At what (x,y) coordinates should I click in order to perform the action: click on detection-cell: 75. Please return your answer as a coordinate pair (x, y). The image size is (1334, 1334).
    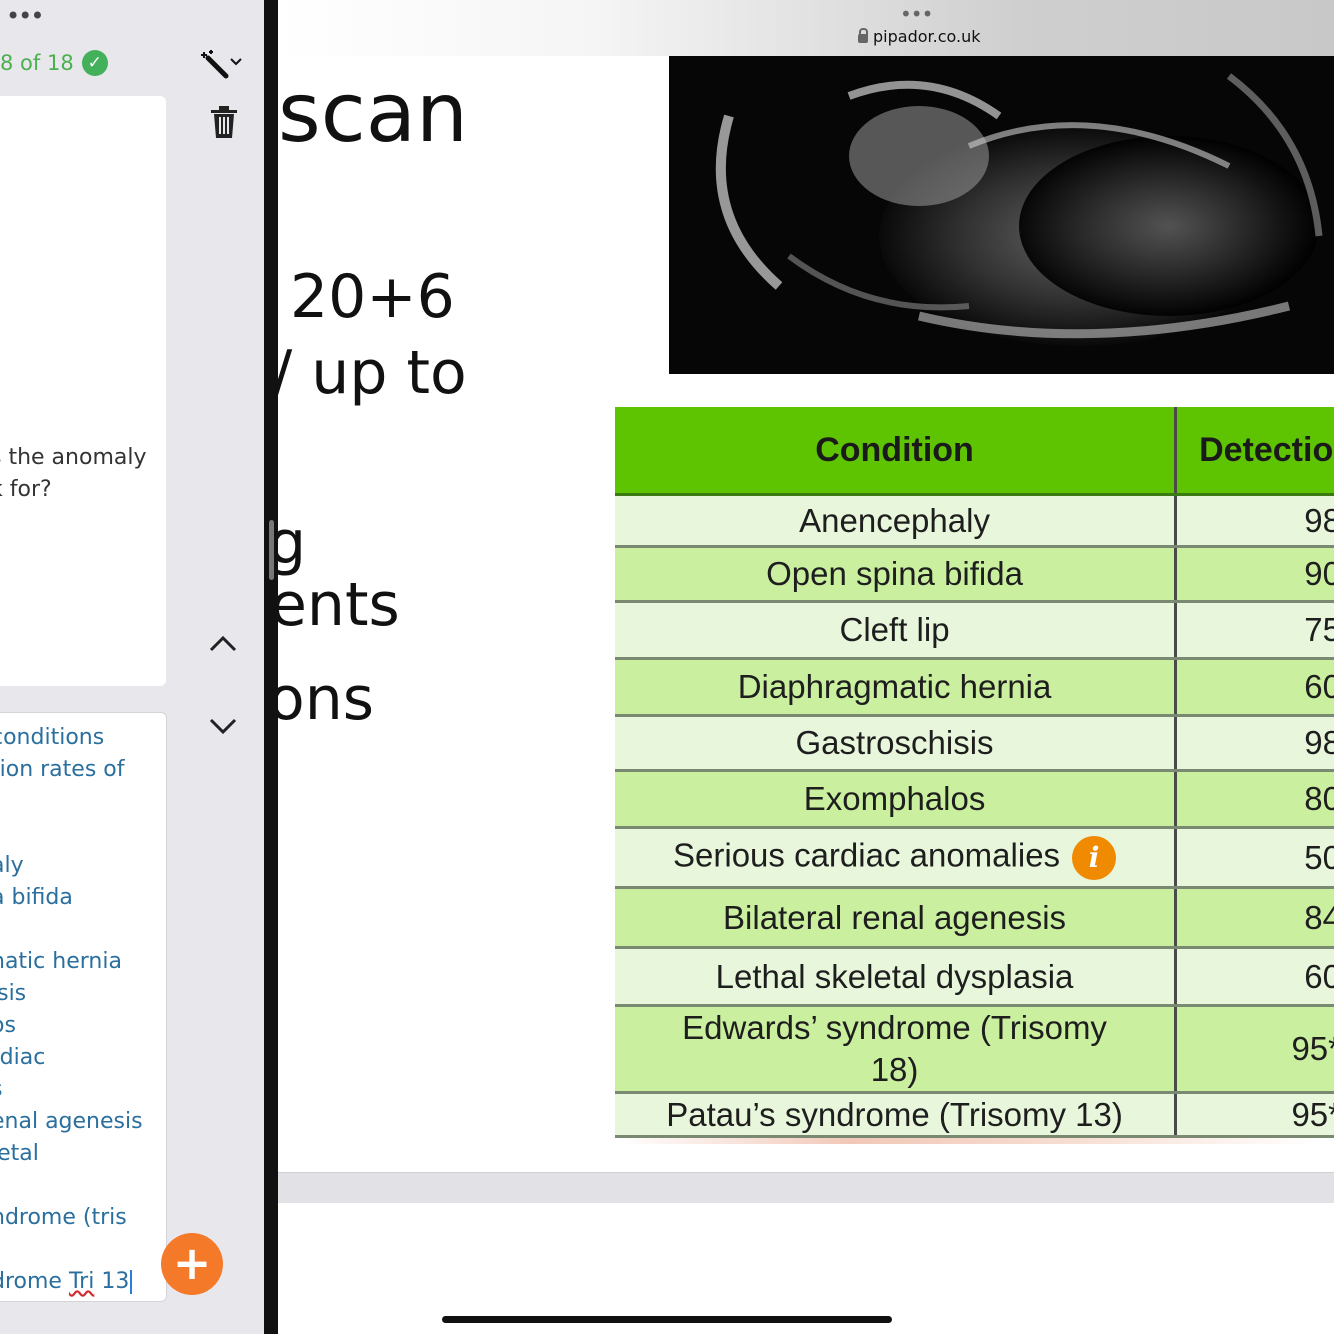
    Looking at the image, I should click on (1254, 630).